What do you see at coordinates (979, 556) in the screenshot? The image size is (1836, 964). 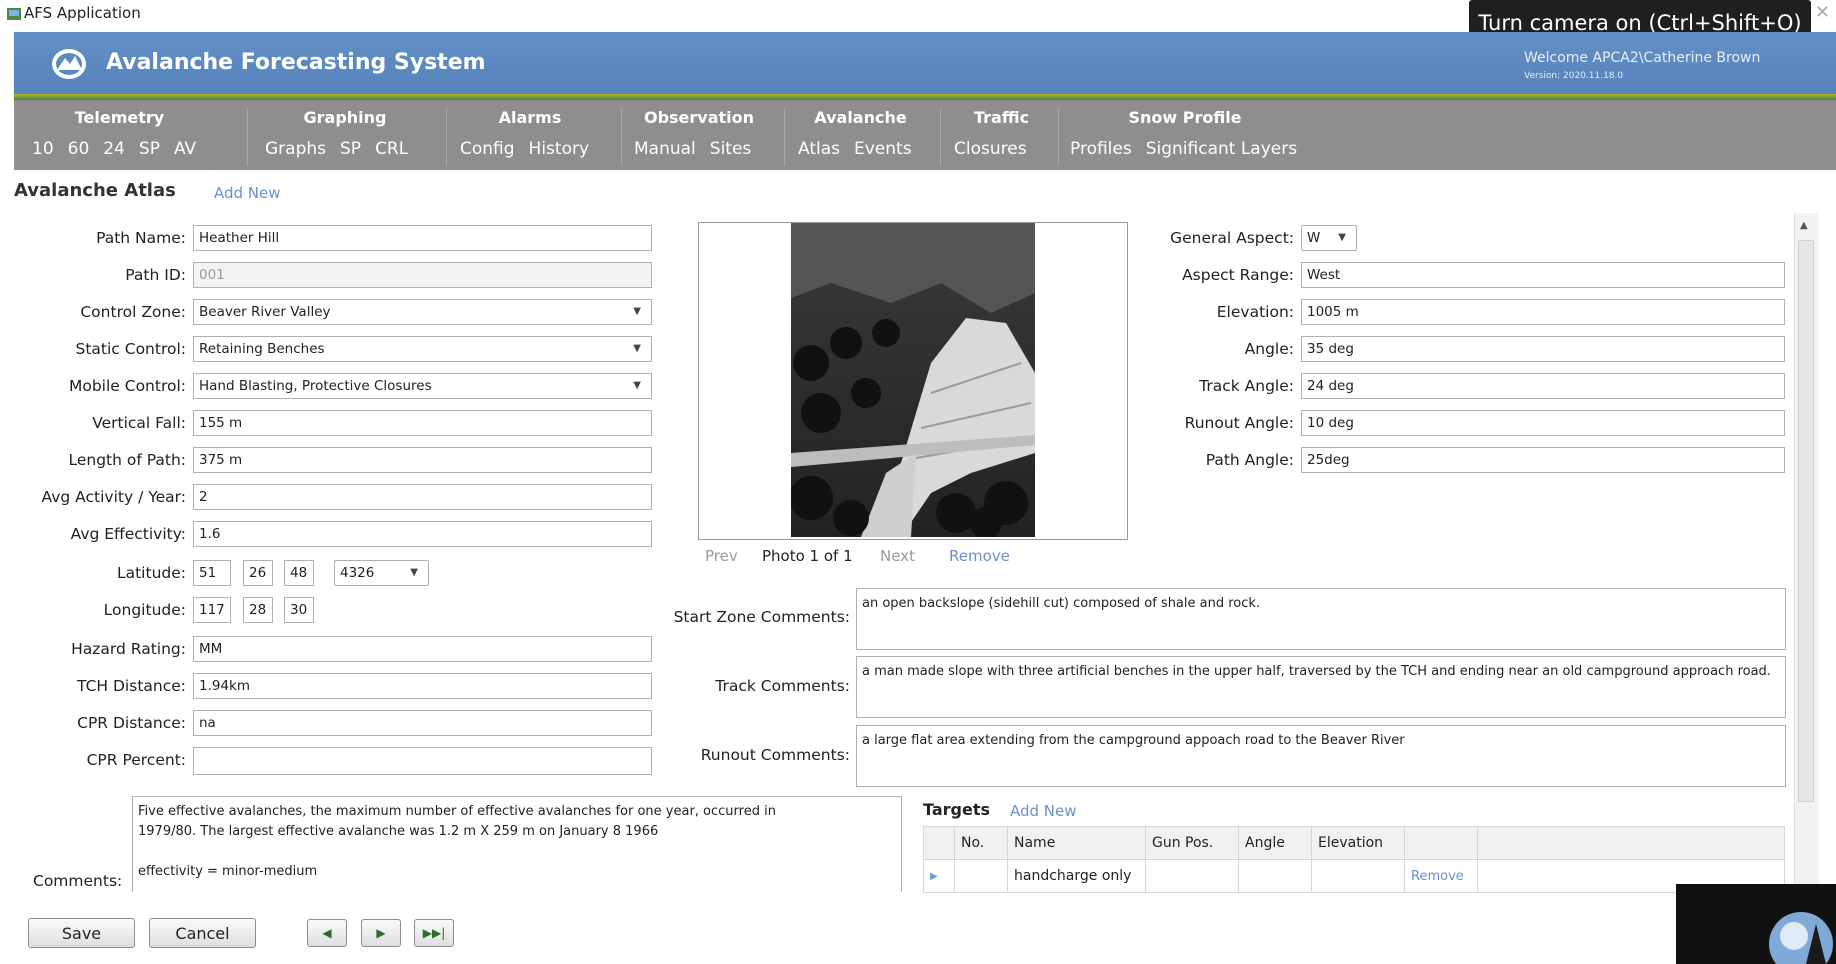 I see `photo-remove-link: Remove` at bounding box center [979, 556].